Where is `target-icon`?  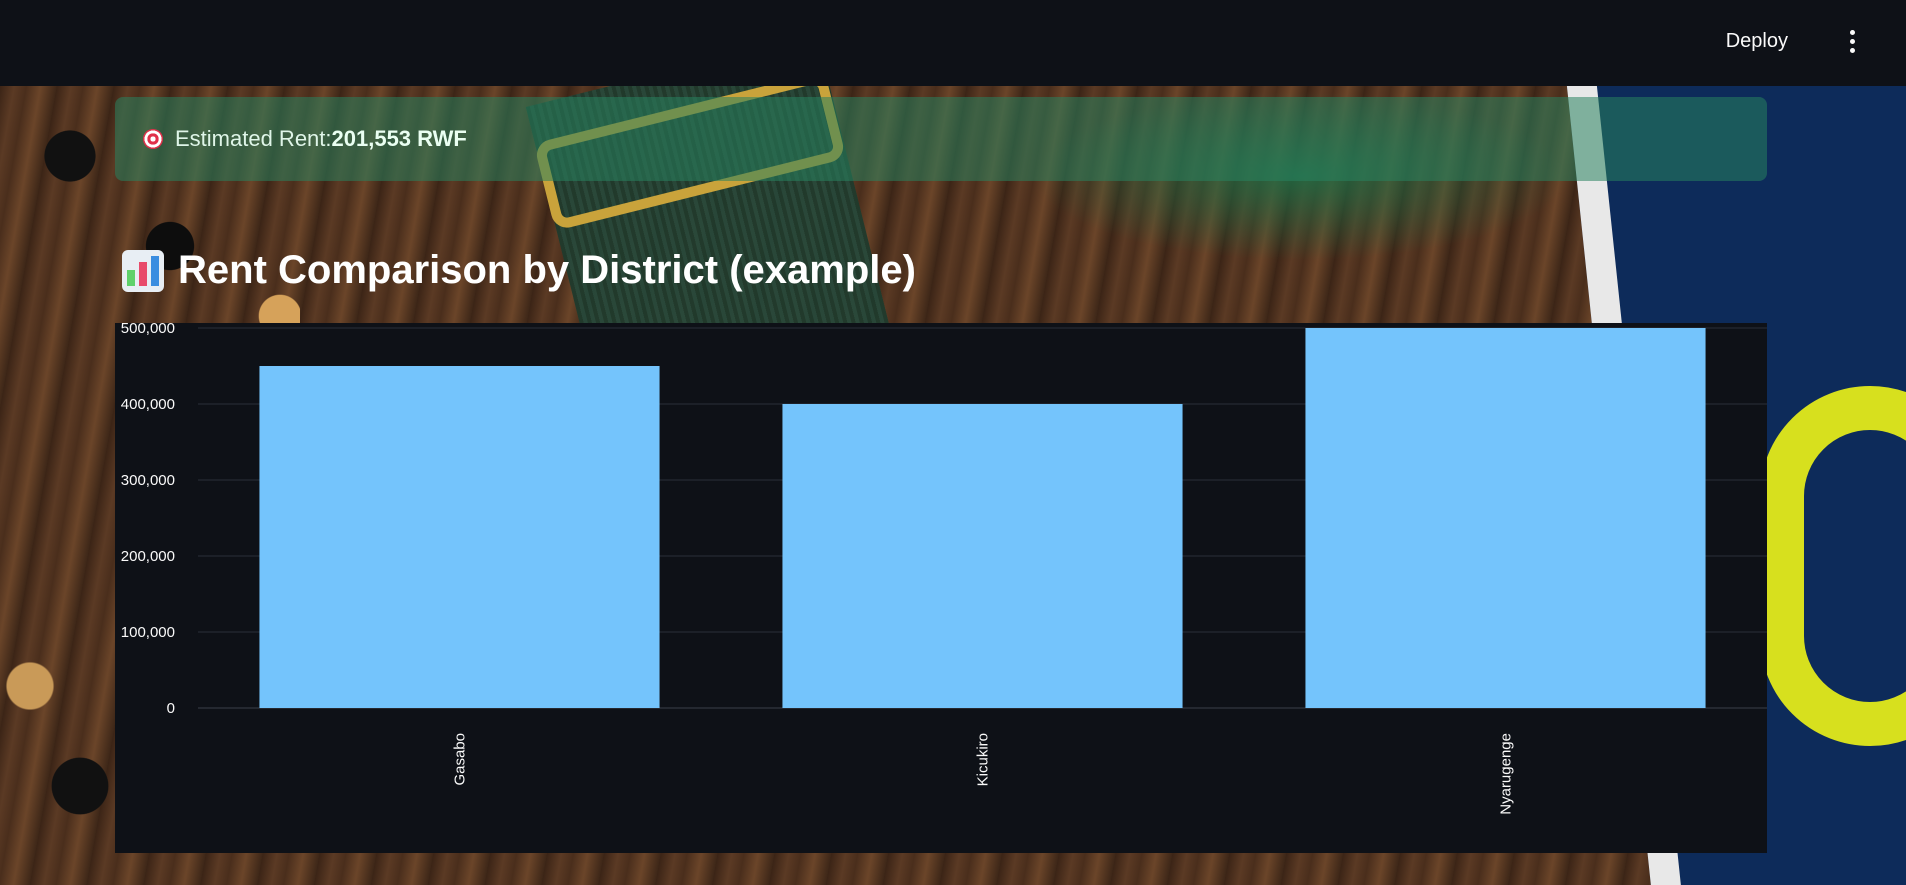 target-icon is located at coordinates (153, 139).